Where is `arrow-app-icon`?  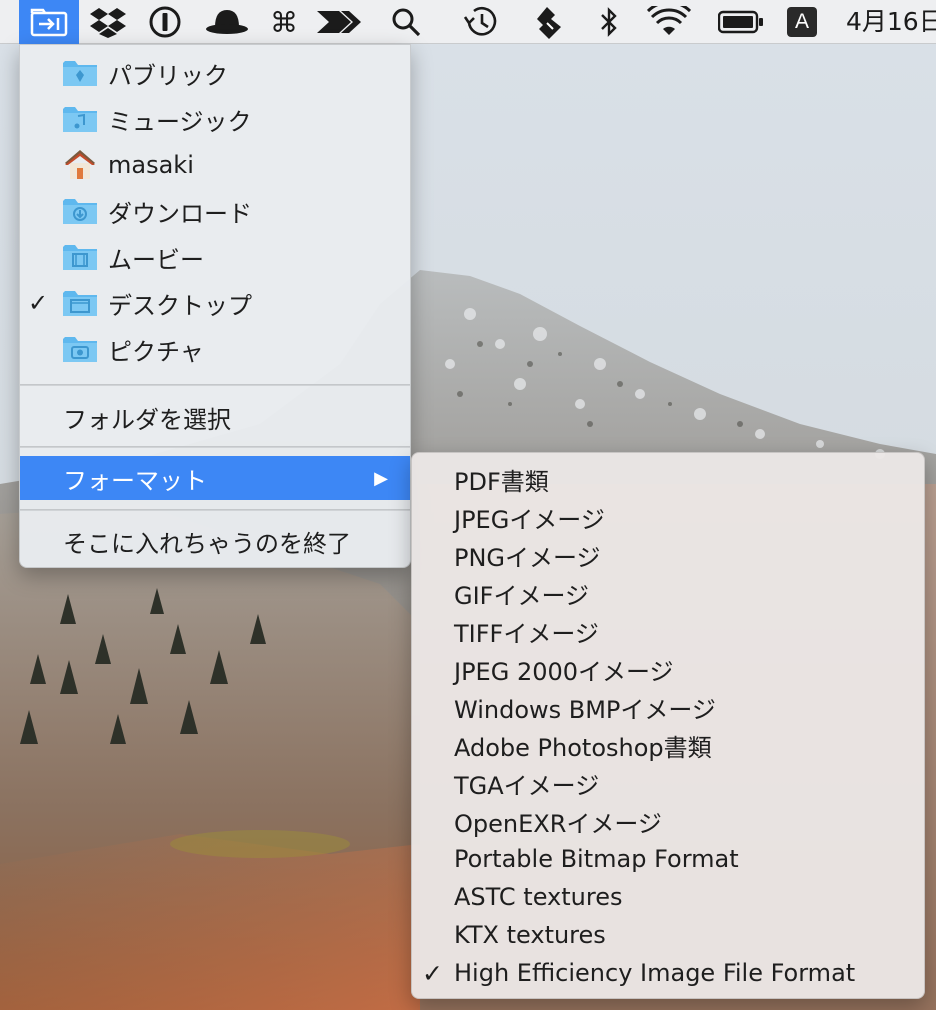 arrow-app-icon is located at coordinates (339, 22).